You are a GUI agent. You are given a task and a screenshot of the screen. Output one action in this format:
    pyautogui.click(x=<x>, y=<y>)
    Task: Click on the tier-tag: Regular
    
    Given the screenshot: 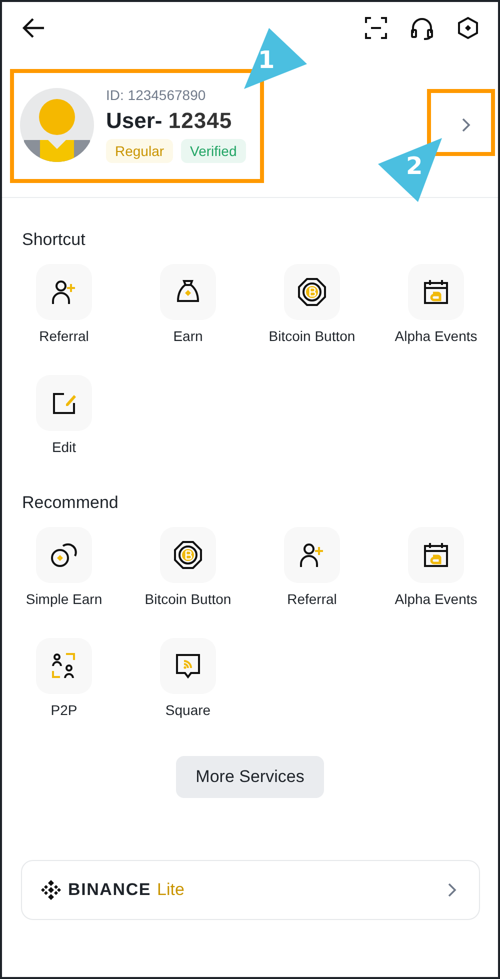 What is the action you would take?
    pyautogui.click(x=140, y=151)
    